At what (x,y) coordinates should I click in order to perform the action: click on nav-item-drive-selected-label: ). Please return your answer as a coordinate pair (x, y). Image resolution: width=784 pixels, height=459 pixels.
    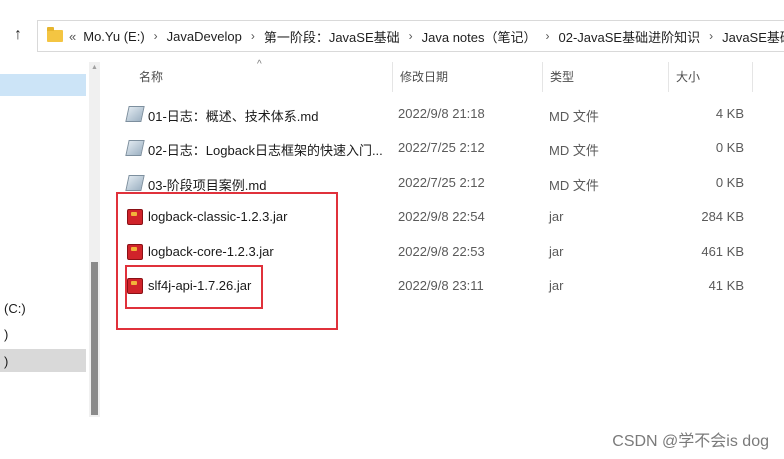
    Looking at the image, I should click on (6, 361).